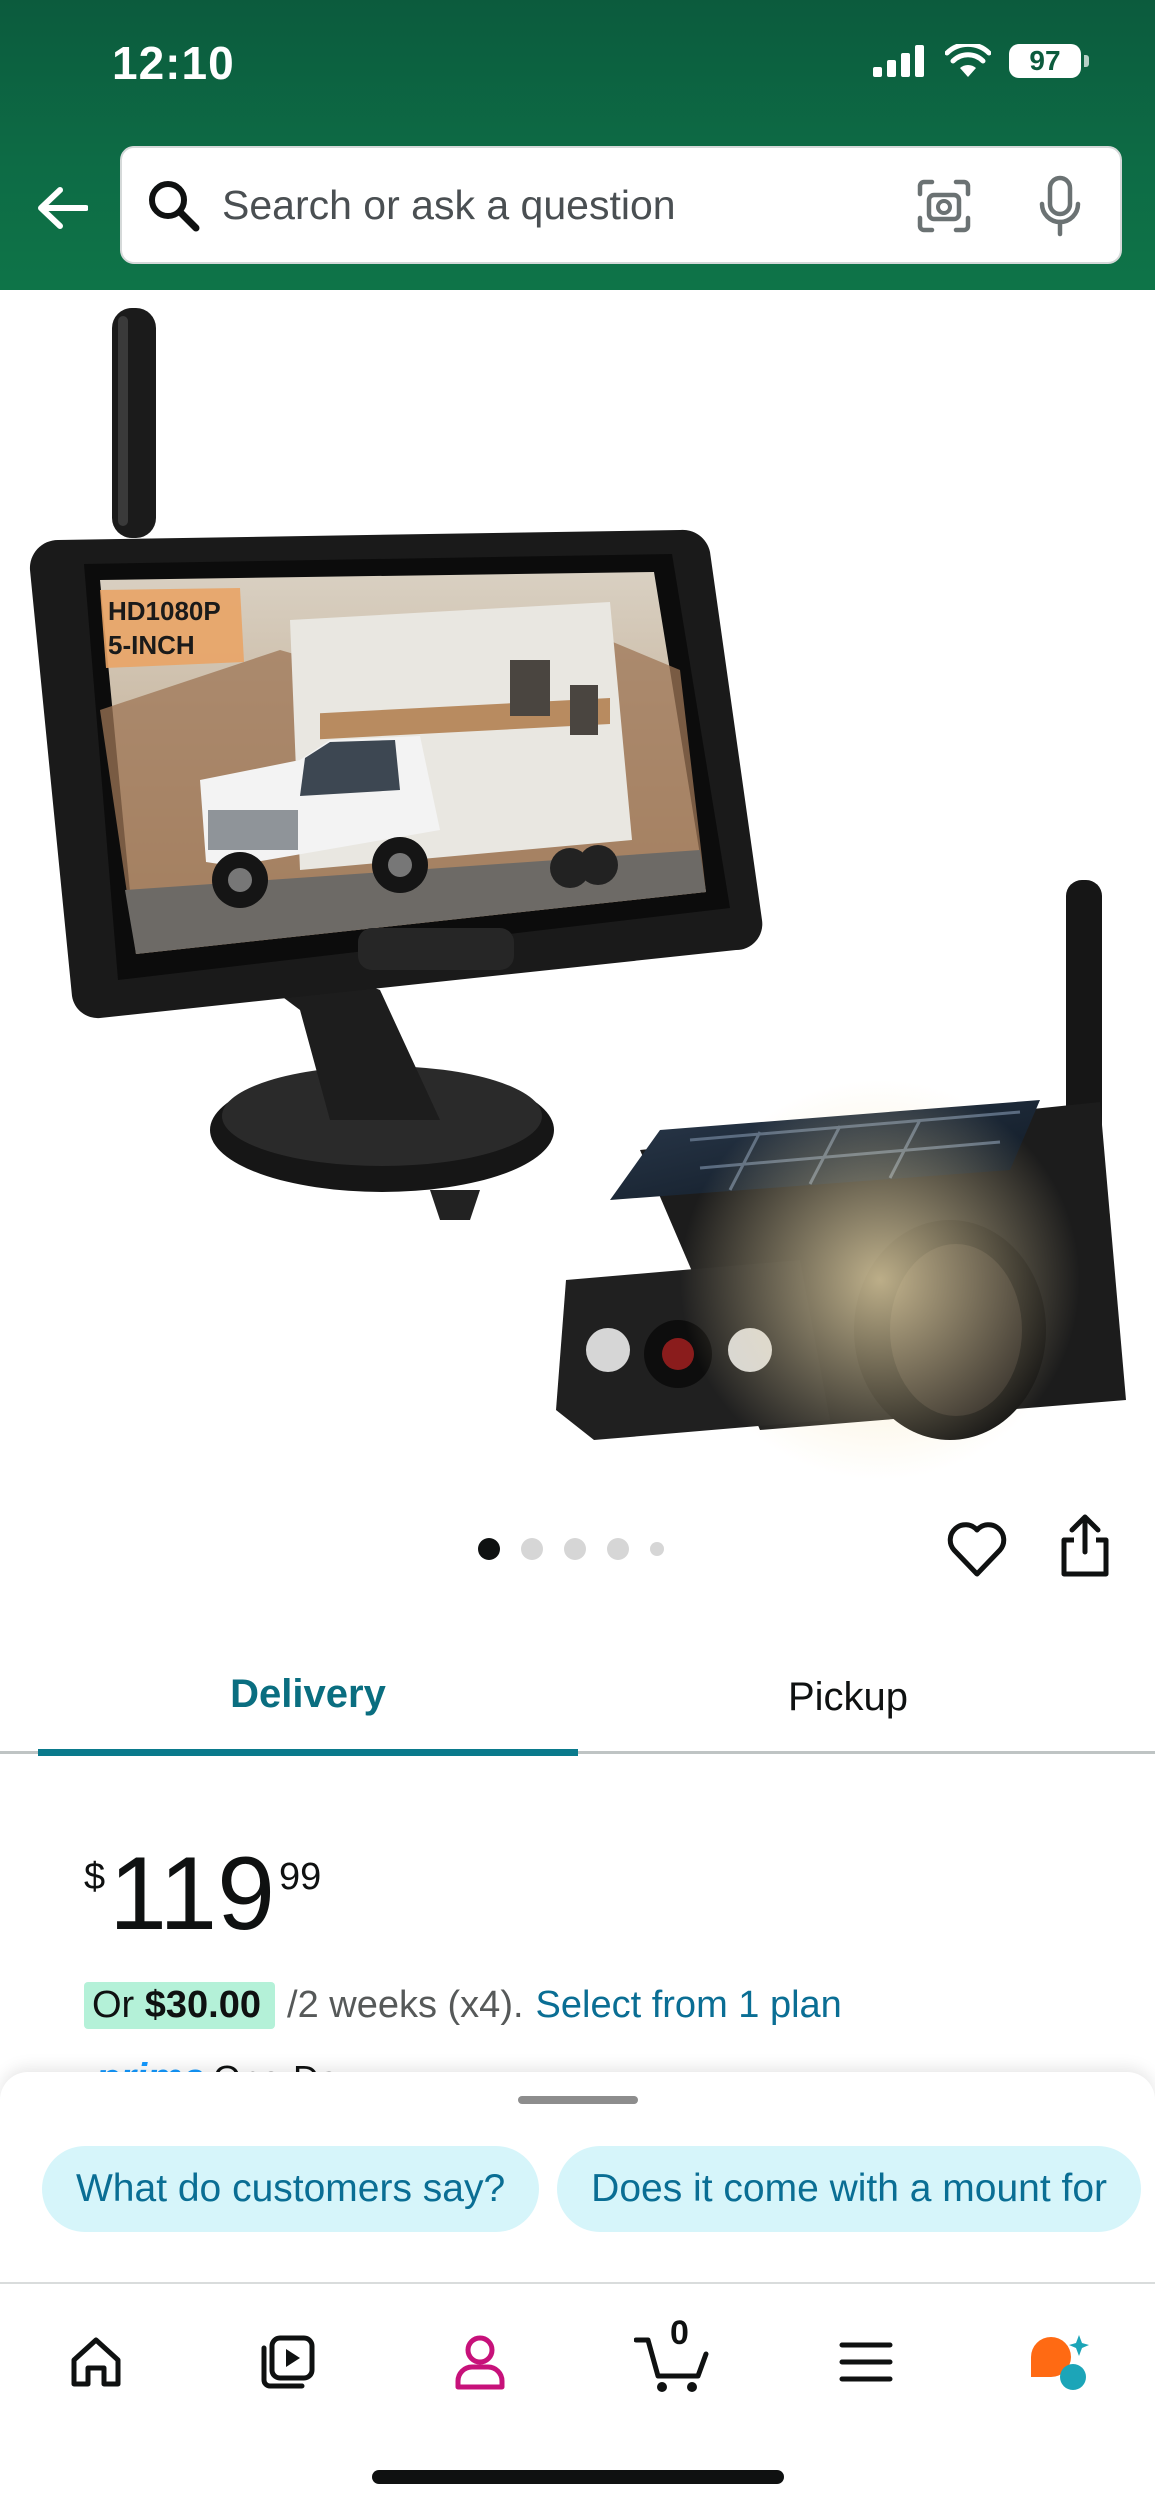 This screenshot has width=1155, height=2500. I want to click on share-icon, so click(1085, 1545).